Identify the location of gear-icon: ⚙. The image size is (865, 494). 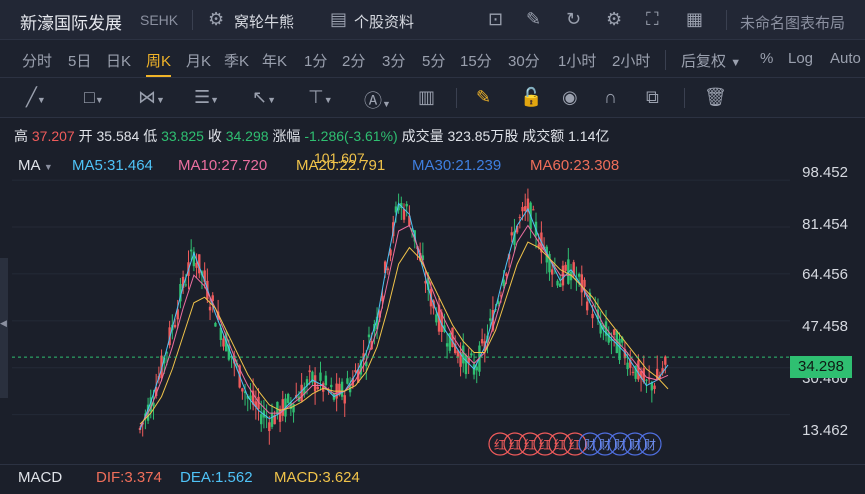
(614, 19).